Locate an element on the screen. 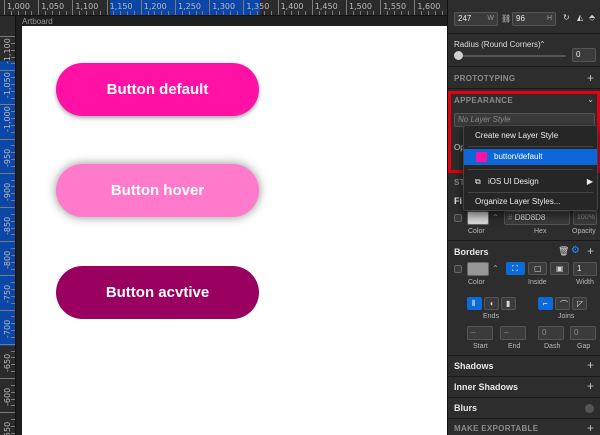  end-label: End is located at coordinates (514, 346).